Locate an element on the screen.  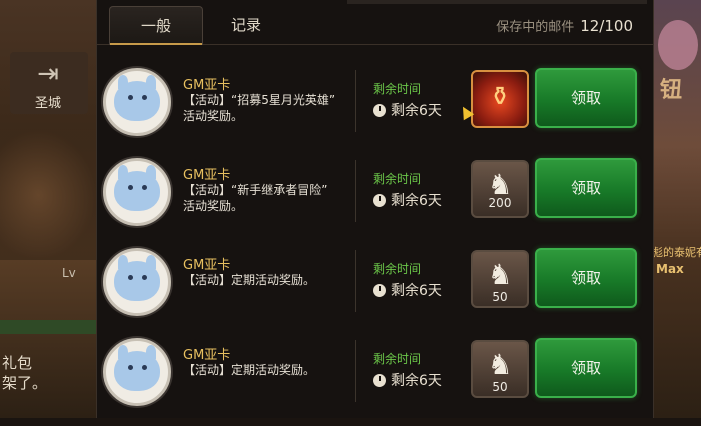
potion-icon: ⚱ is located at coordinates (500, 97).